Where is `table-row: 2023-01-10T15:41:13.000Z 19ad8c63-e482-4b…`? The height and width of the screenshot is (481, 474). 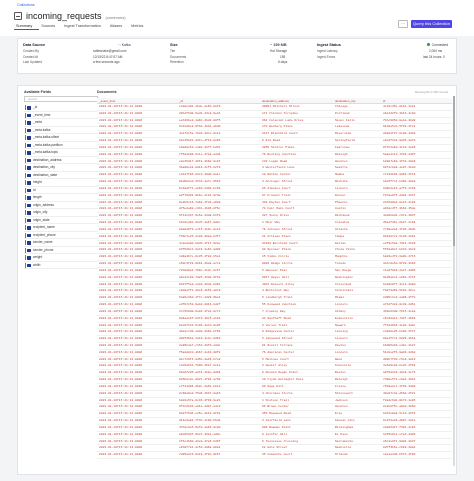
table-row: 2023-01-10T15:41:13.000Z 19ad8c63-e482-4b… is located at coordinates (274, 148).